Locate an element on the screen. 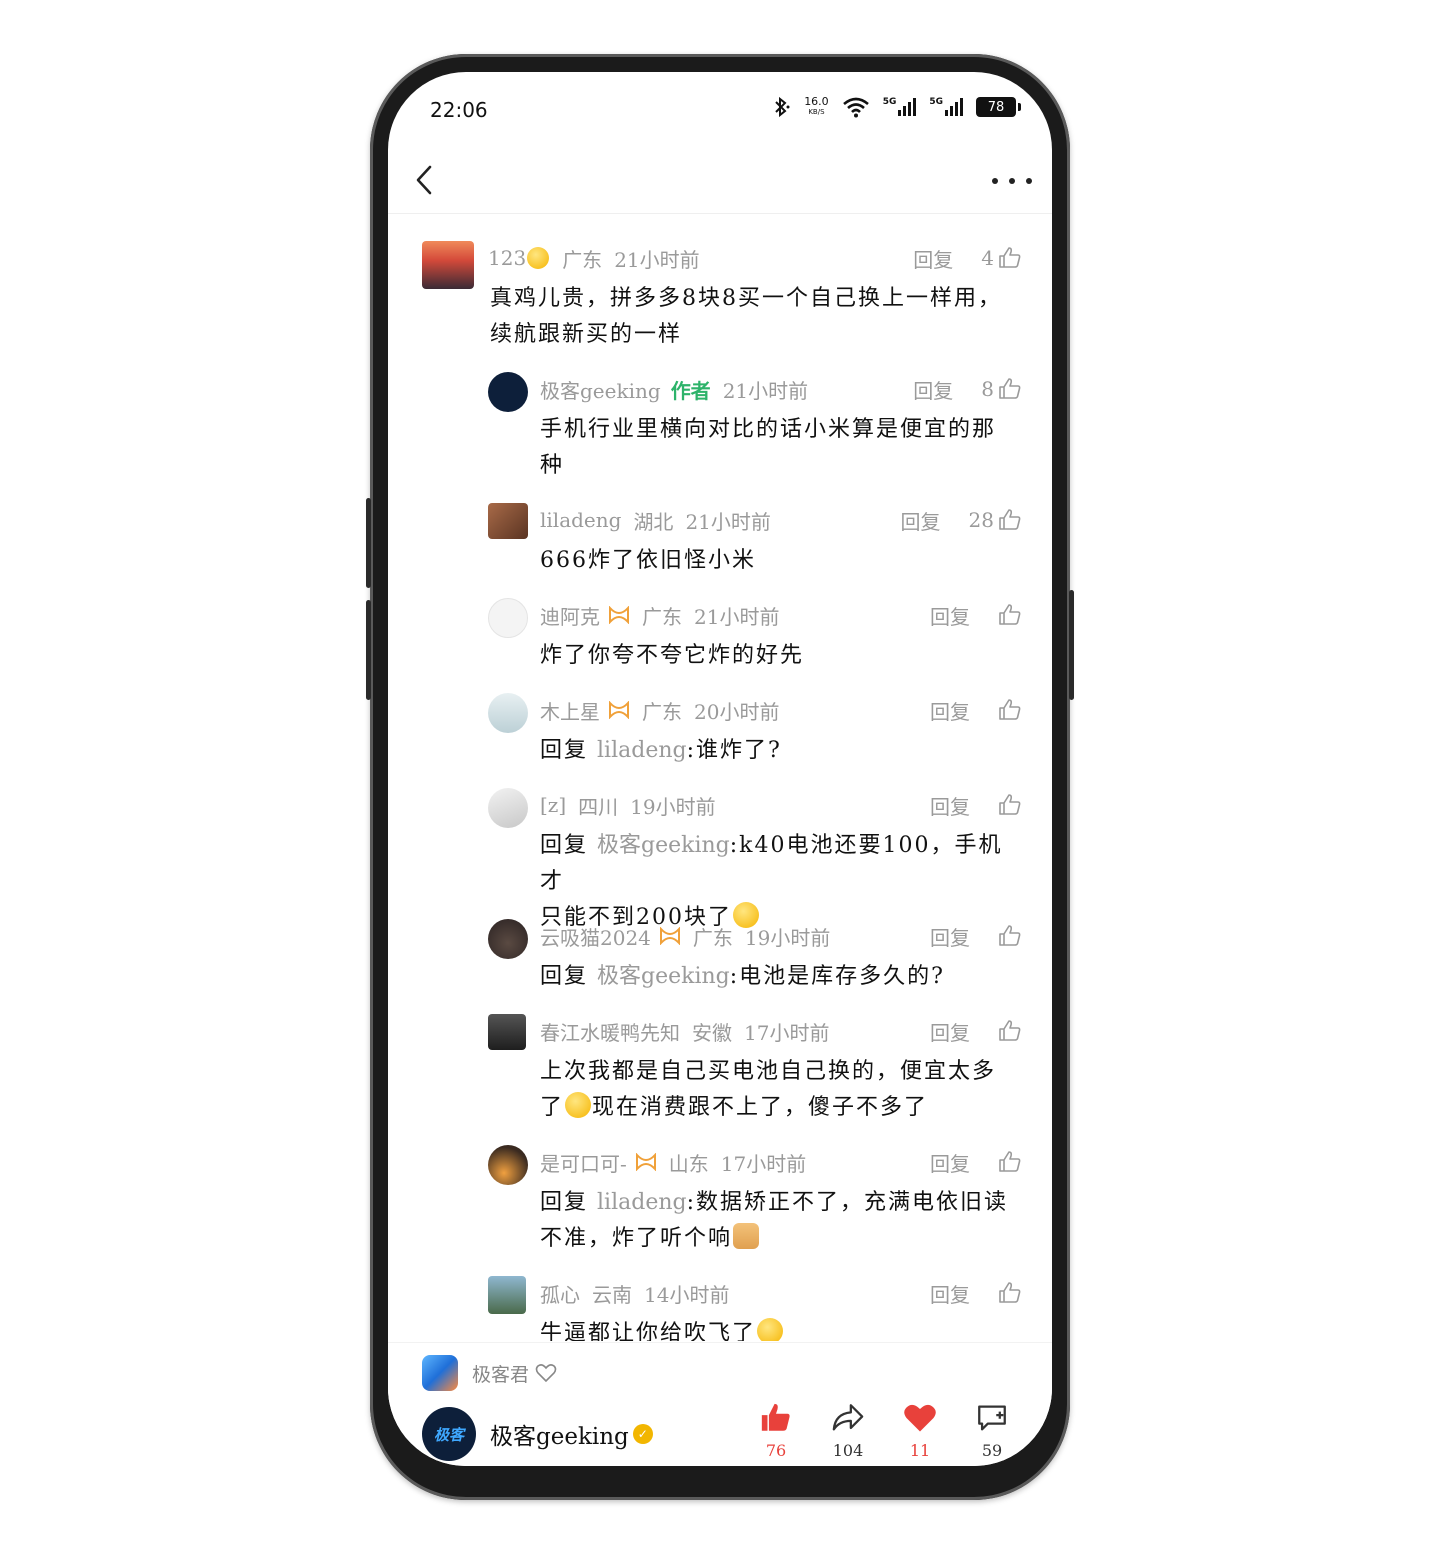  favorite-action-button: 11 is located at coordinates (920, 1430).